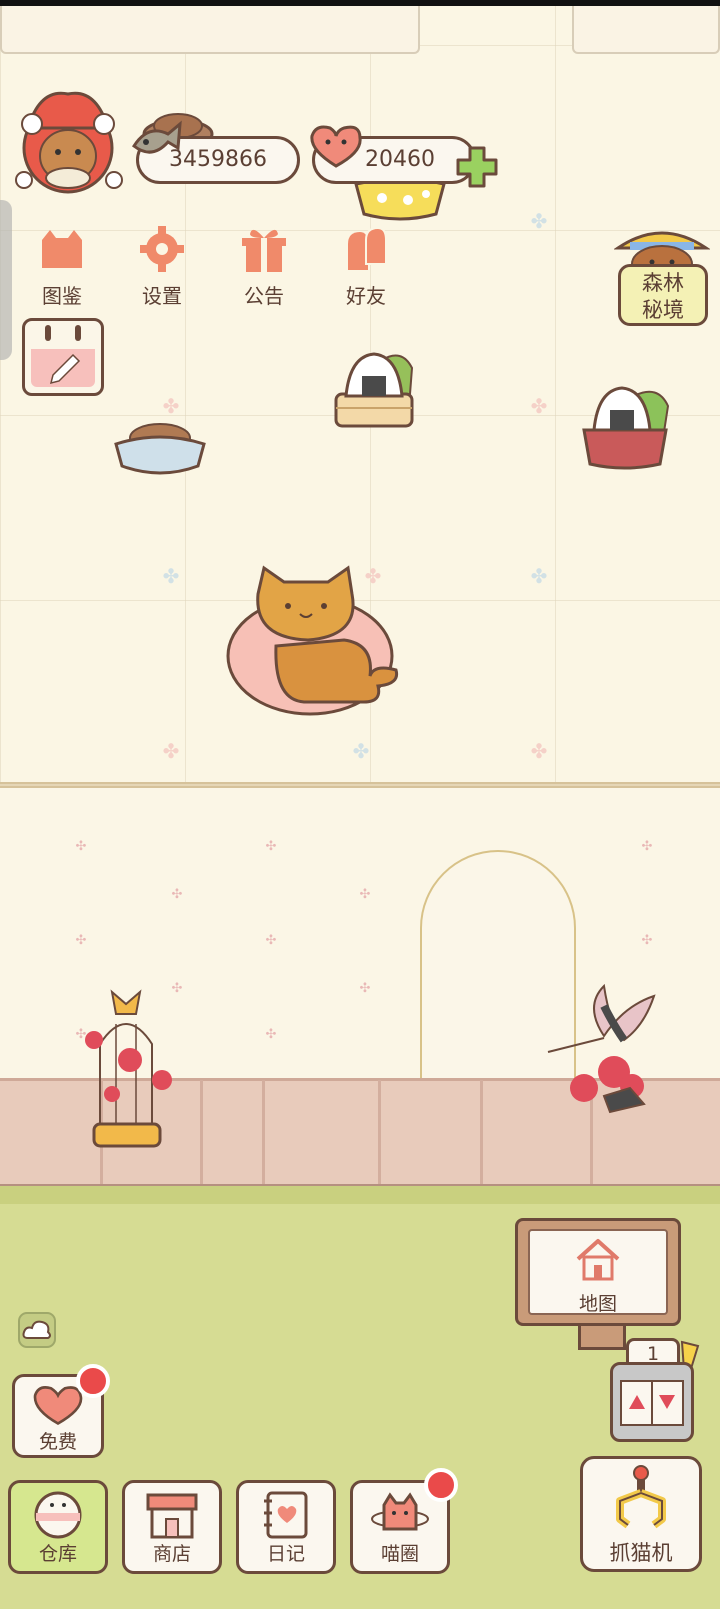  I want to click on menu-label: 设置, so click(162, 296).